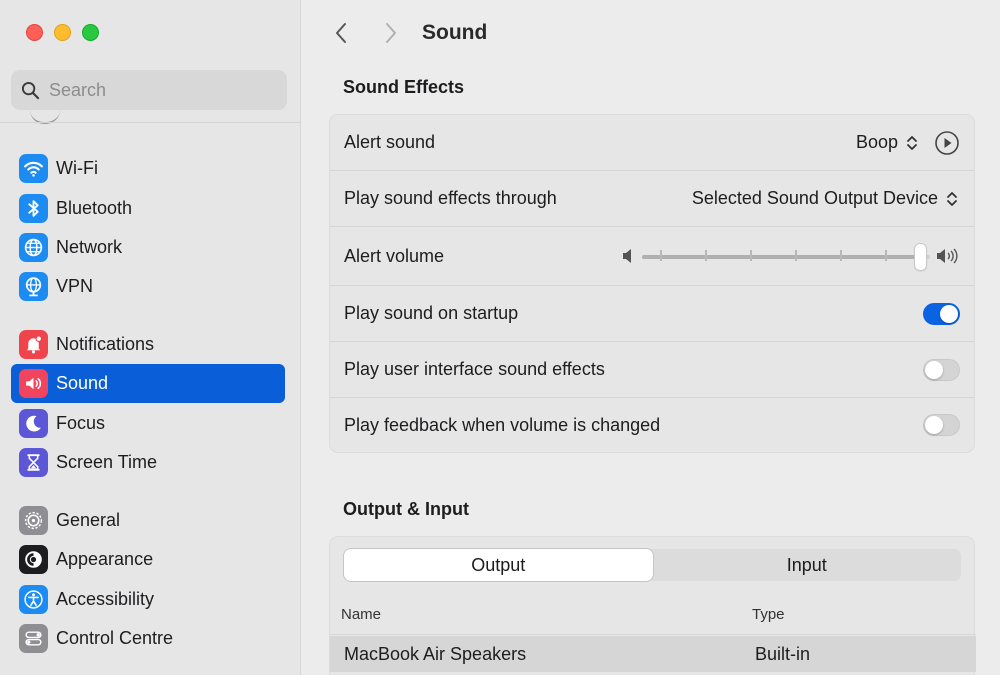 The image size is (1000, 675). I want to click on sidebar-item-network: Network, so click(148, 247).